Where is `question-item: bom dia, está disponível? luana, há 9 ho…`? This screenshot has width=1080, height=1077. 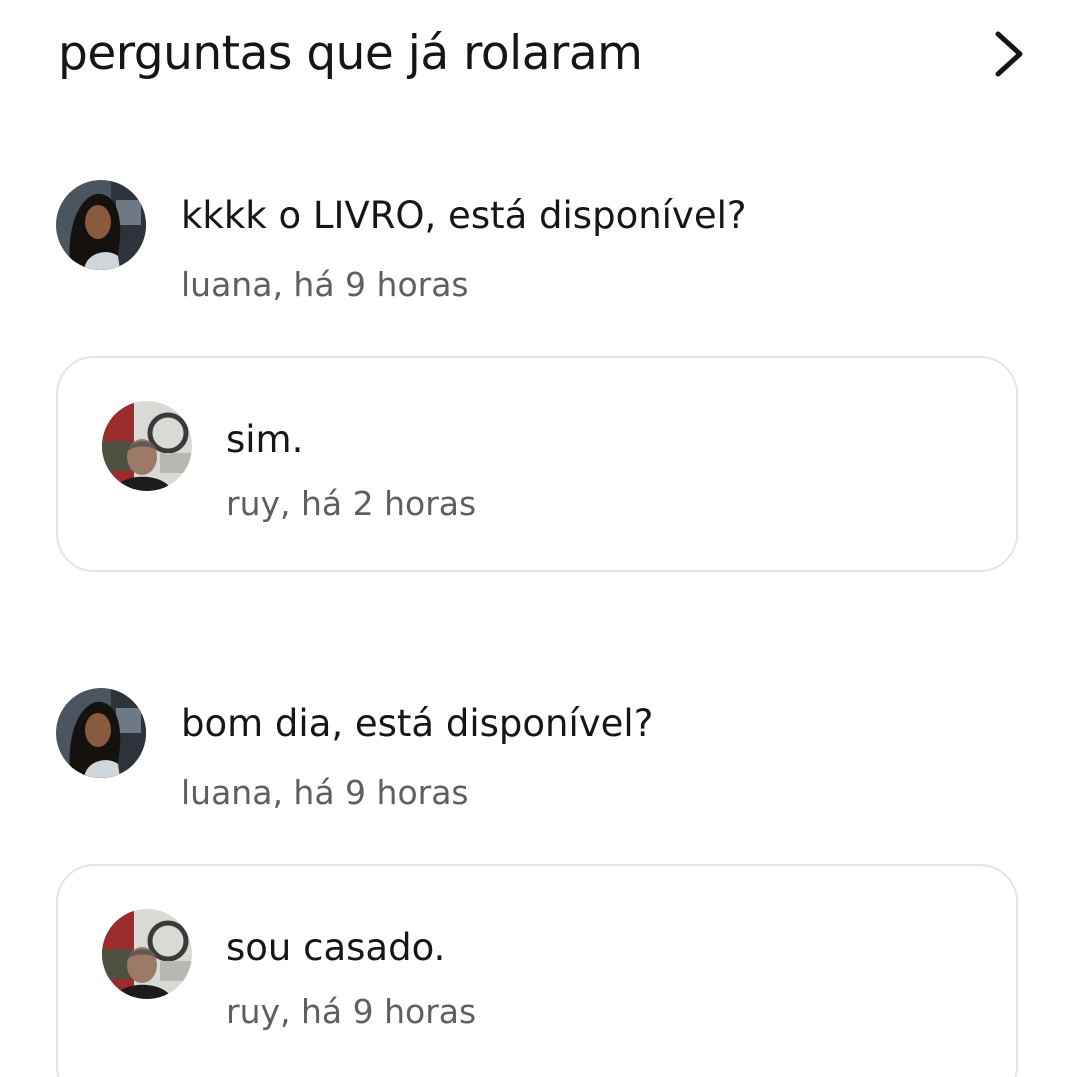 question-item: bom dia, está disponível? luana, há 9 ho… is located at coordinates (538, 751).